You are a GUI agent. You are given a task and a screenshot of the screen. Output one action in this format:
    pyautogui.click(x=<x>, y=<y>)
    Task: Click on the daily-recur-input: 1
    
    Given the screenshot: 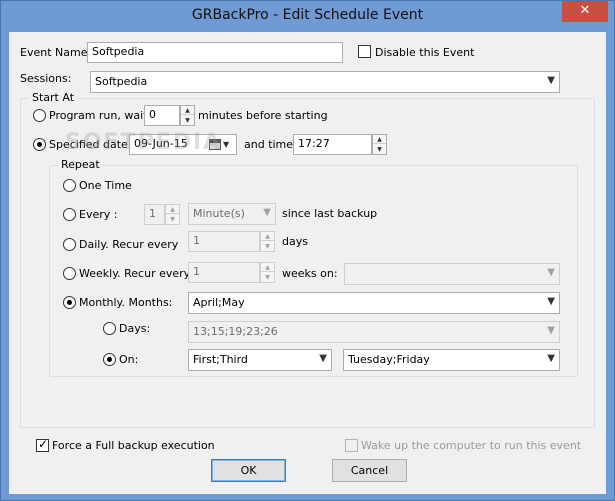 What is the action you would take?
    pyautogui.click(x=224, y=241)
    